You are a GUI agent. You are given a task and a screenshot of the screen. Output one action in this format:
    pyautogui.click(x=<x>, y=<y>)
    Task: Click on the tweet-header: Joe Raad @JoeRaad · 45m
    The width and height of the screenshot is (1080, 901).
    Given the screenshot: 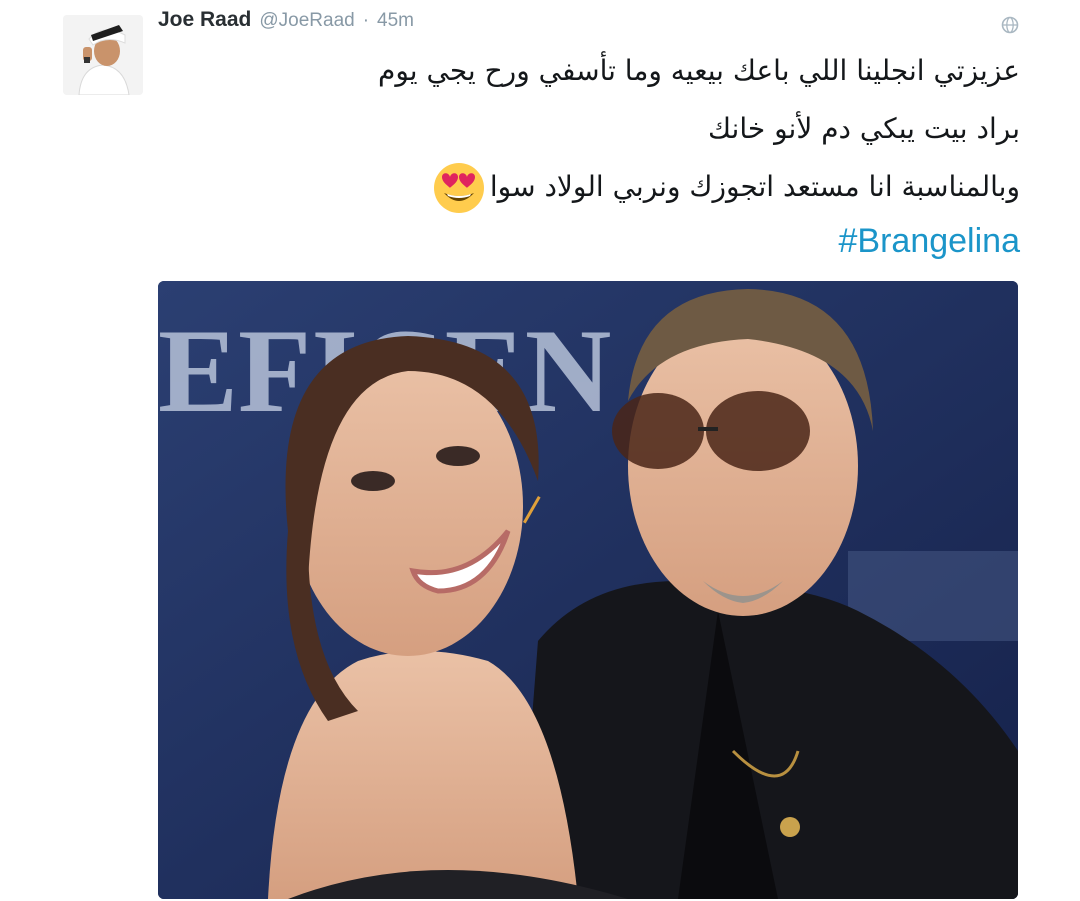 What is the action you would take?
    pyautogui.click(x=286, y=24)
    